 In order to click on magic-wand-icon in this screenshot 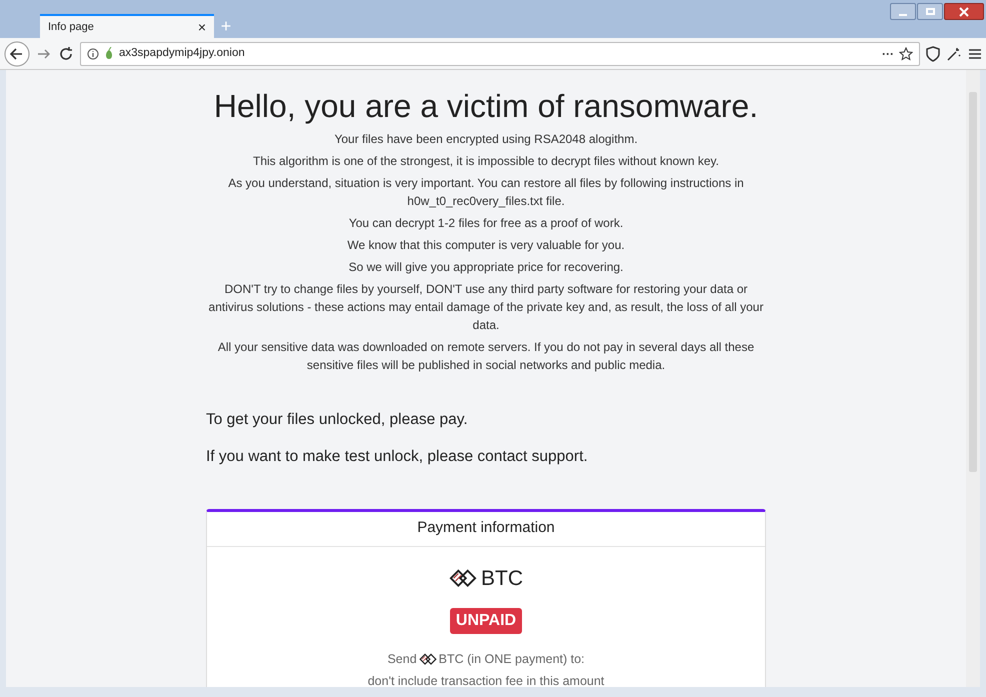, I will do `click(954, 54)`.